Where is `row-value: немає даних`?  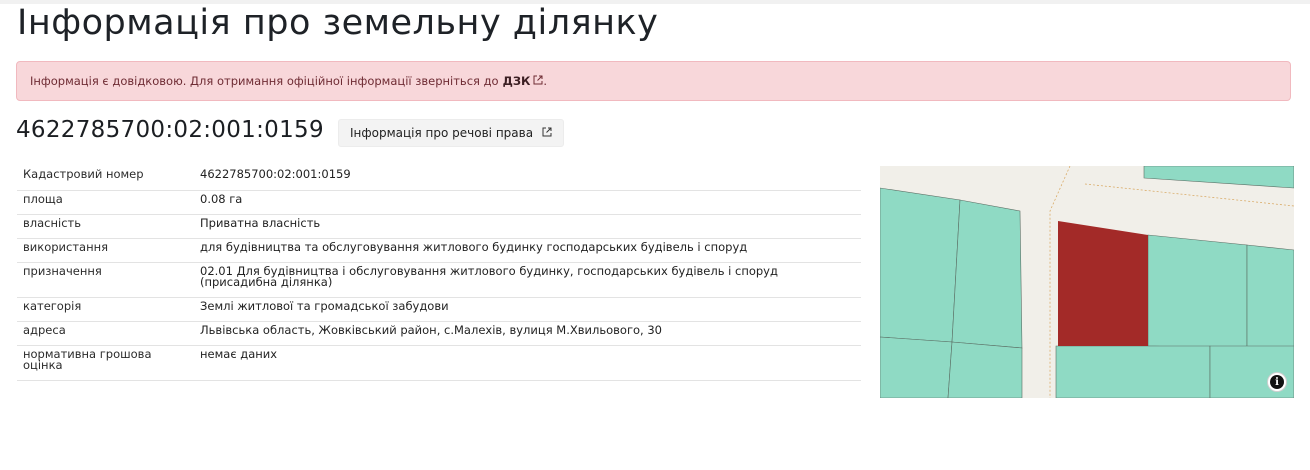
row-value: немає даних is located at coordinates (527, 363).